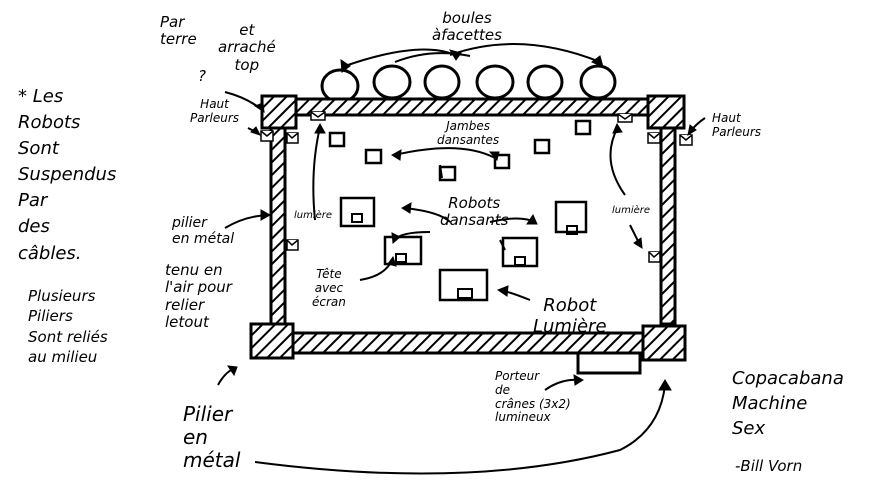  Describe the element at coordinates (631, 210) in the screenshot. I see `label-lumiere-right: lumière` at that location.